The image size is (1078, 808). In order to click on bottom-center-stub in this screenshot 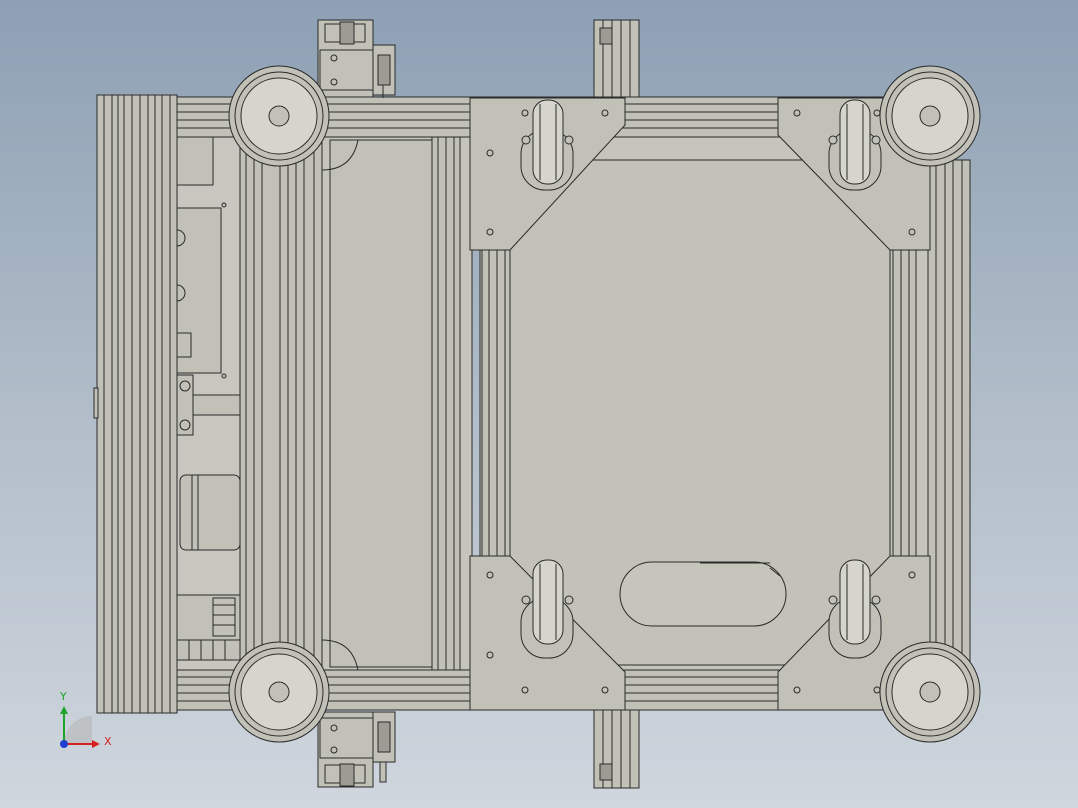, I will do `click(616, 748)`.